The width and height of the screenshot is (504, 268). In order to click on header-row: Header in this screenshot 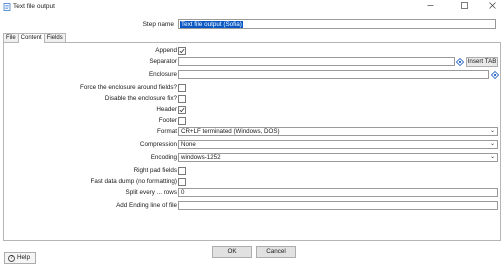, I will do `click(253, 110)`.